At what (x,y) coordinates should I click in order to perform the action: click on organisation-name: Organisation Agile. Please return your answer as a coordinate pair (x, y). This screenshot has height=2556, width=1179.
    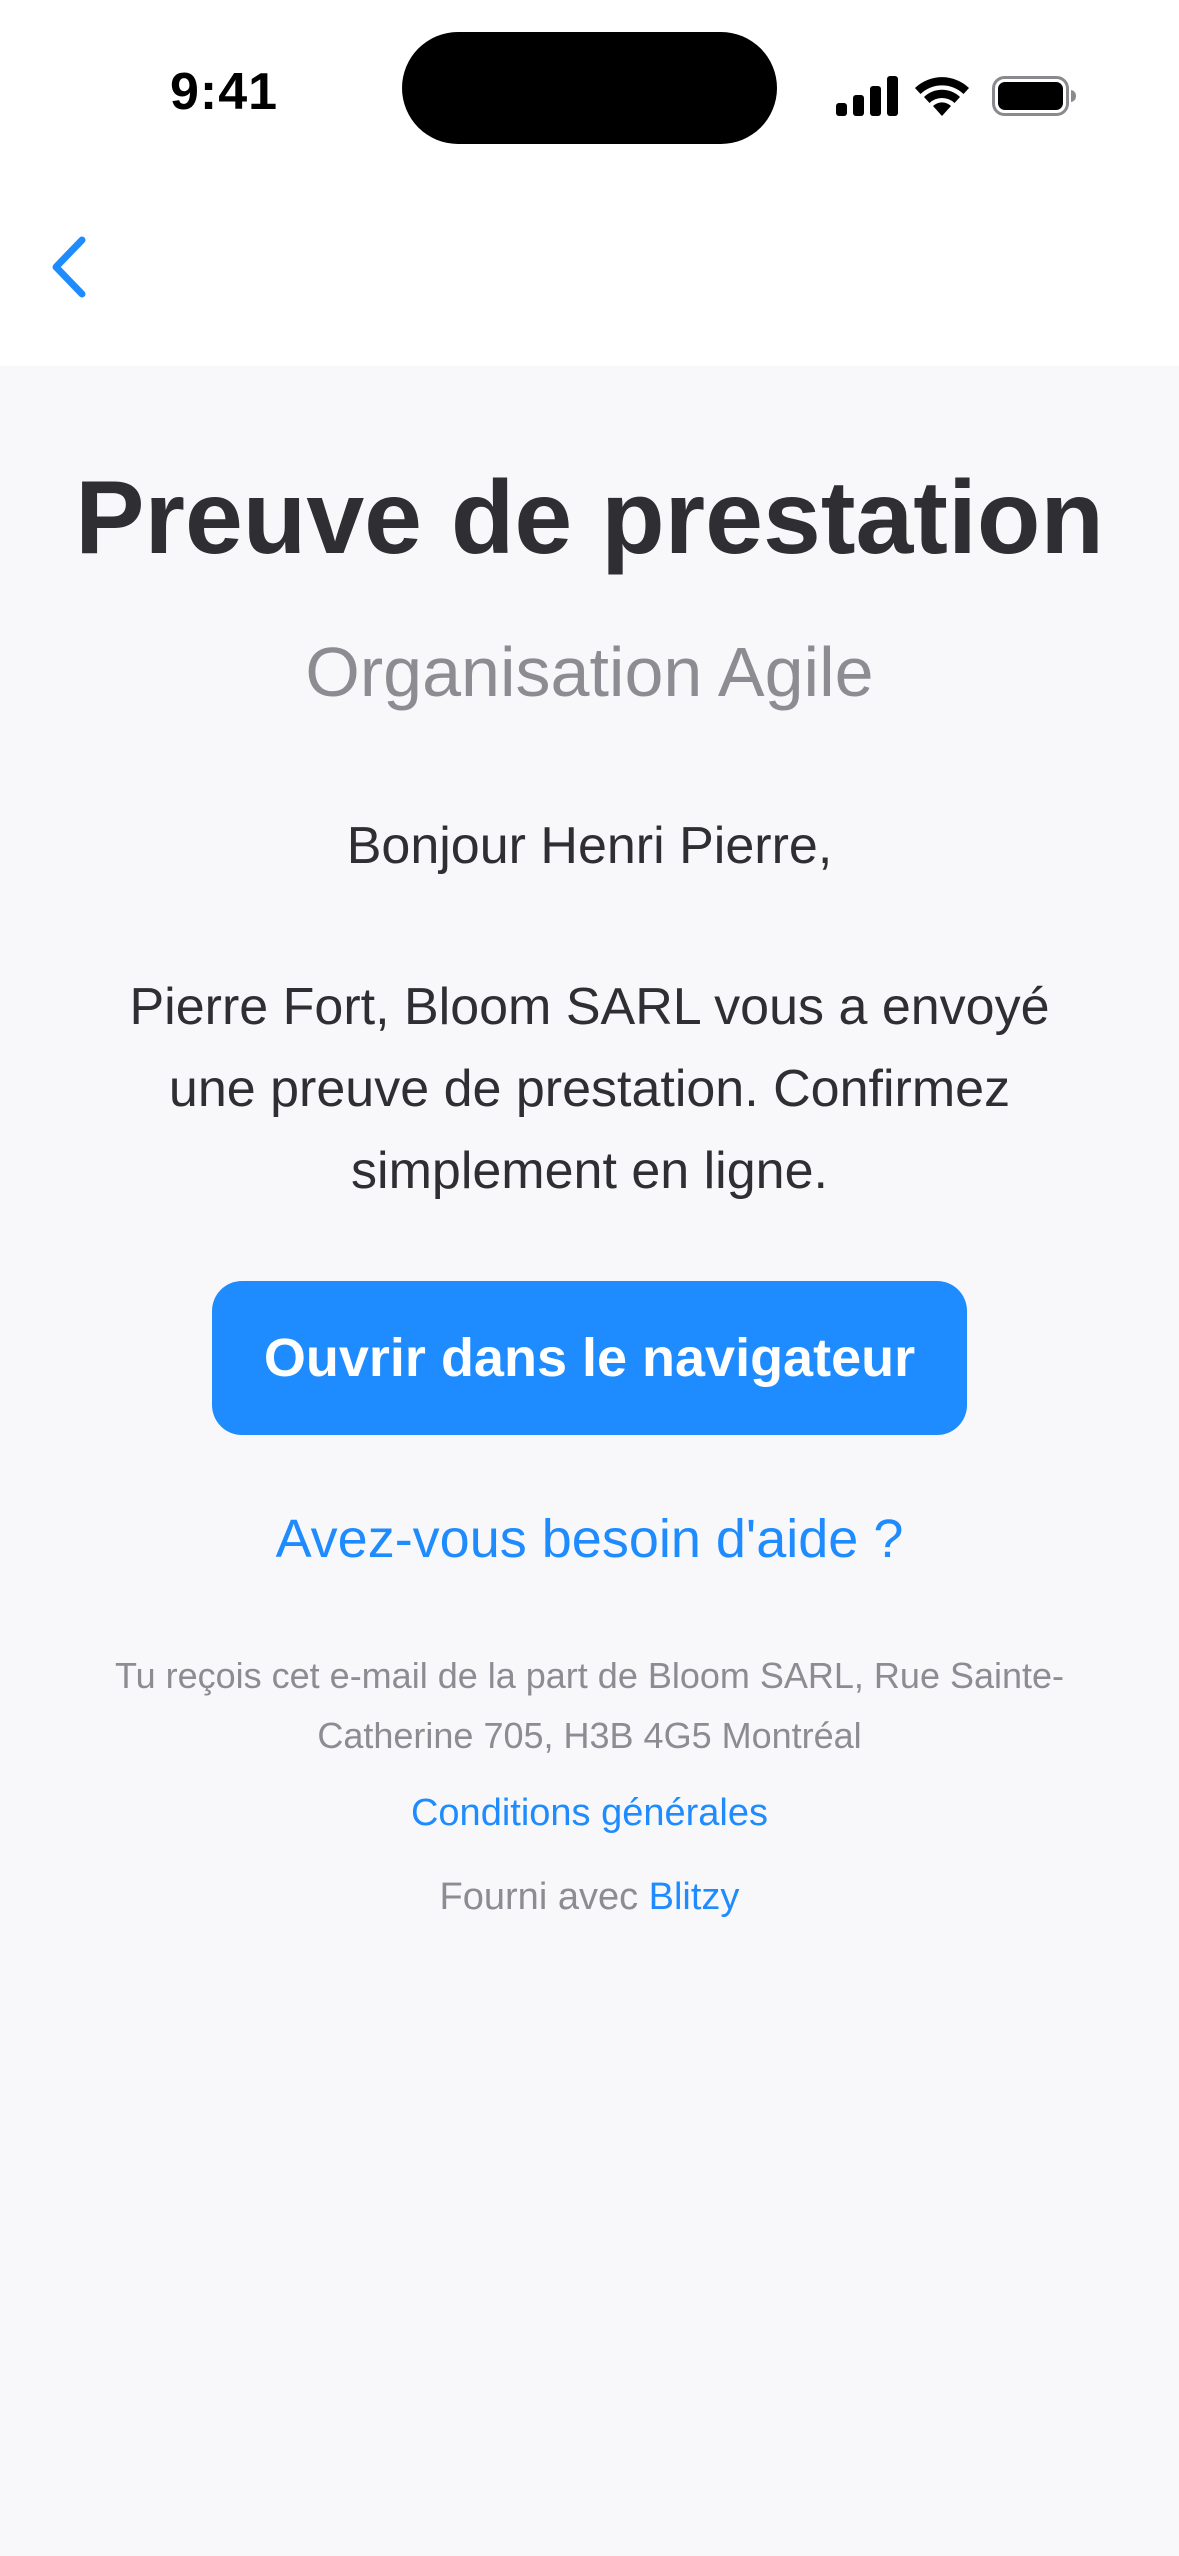
    Looking at the image, I should click on (589, 672).